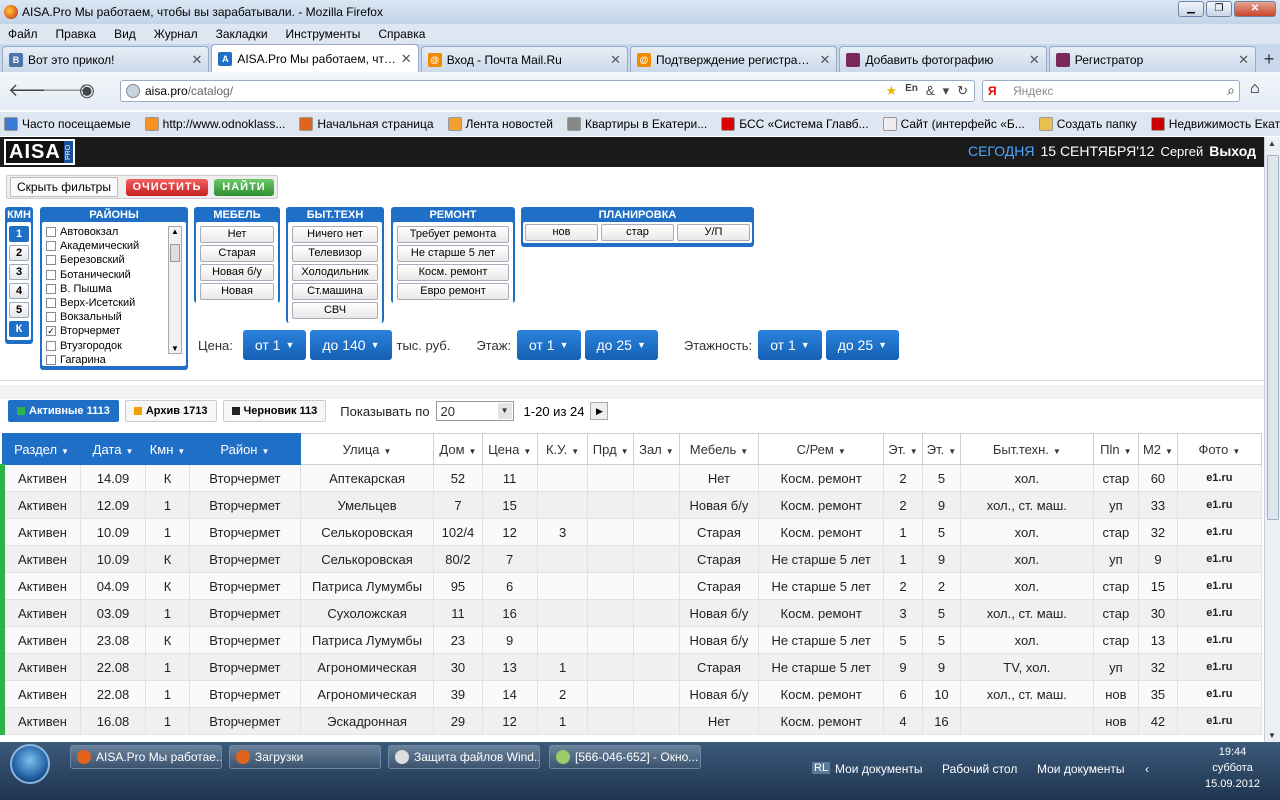  I want to click on furniture-option: Старая, so click(237, 253).